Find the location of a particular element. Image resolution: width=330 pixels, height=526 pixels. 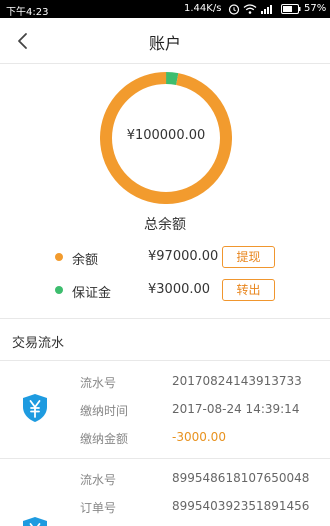

battery-percent: 57% is located at coordinates (315, 8).